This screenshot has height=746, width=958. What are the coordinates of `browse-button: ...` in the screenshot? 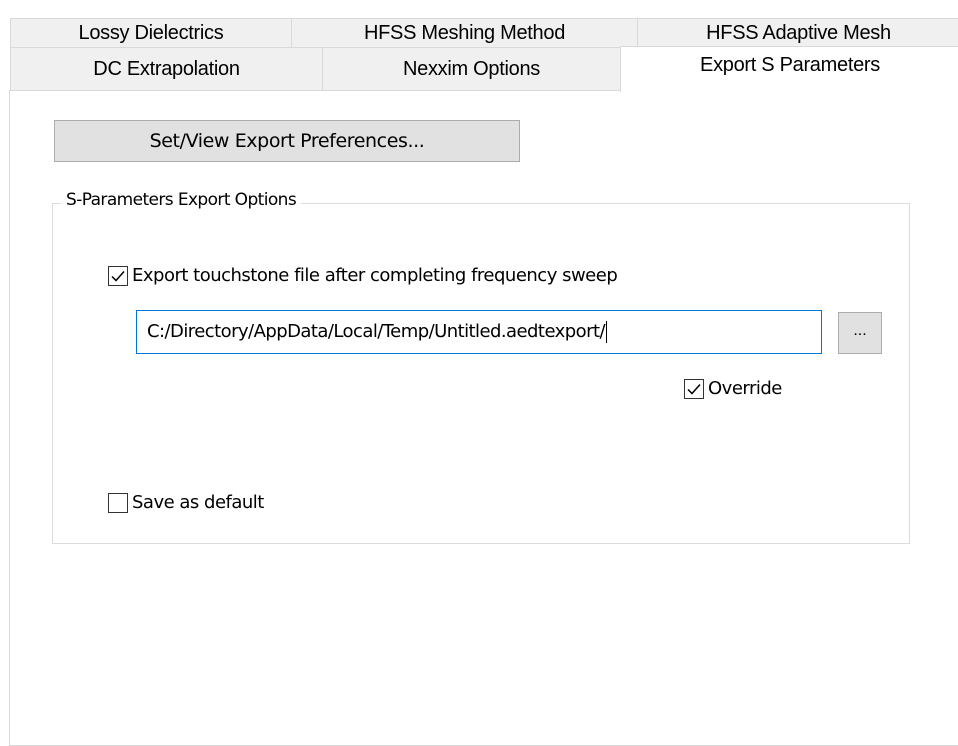 It's located at (860, 333).